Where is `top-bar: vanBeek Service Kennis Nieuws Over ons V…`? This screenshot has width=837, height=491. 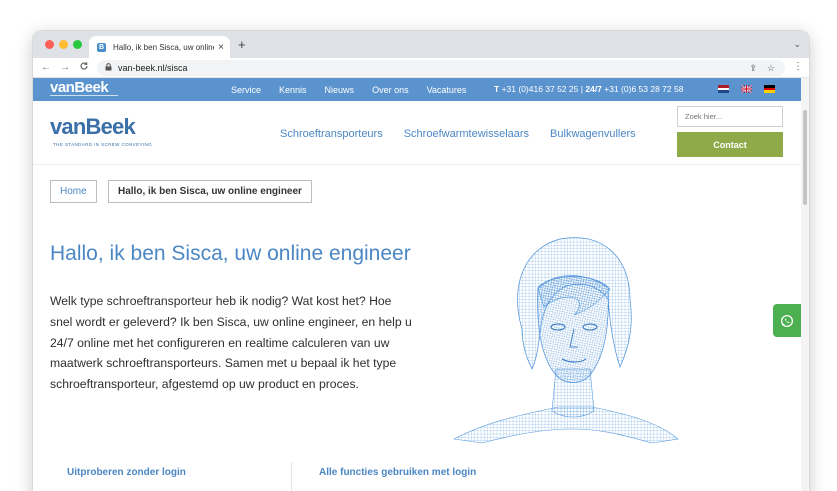
top-bar: vanBeek Service Kennis Nieuws Over ons V… is located at coordinates (417, 89).